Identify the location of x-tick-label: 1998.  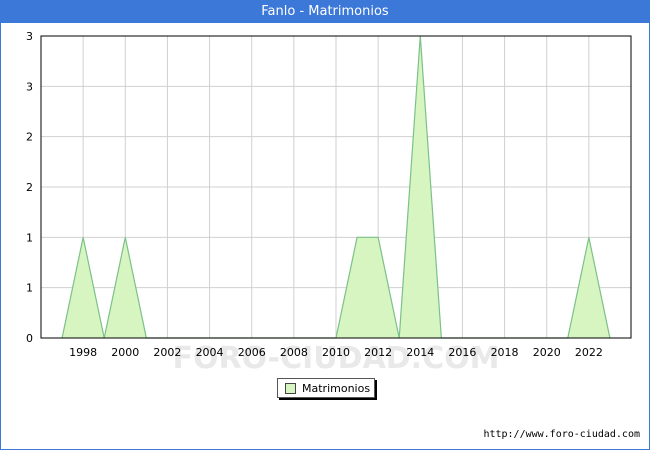
(83, 352).